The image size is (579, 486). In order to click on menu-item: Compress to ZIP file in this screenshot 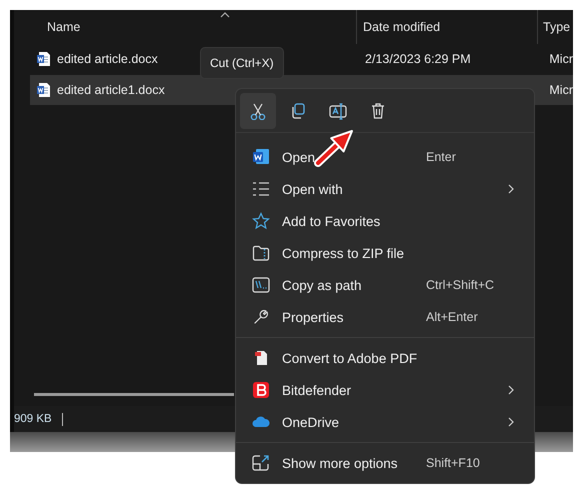, I will do `click(385, 253)`.